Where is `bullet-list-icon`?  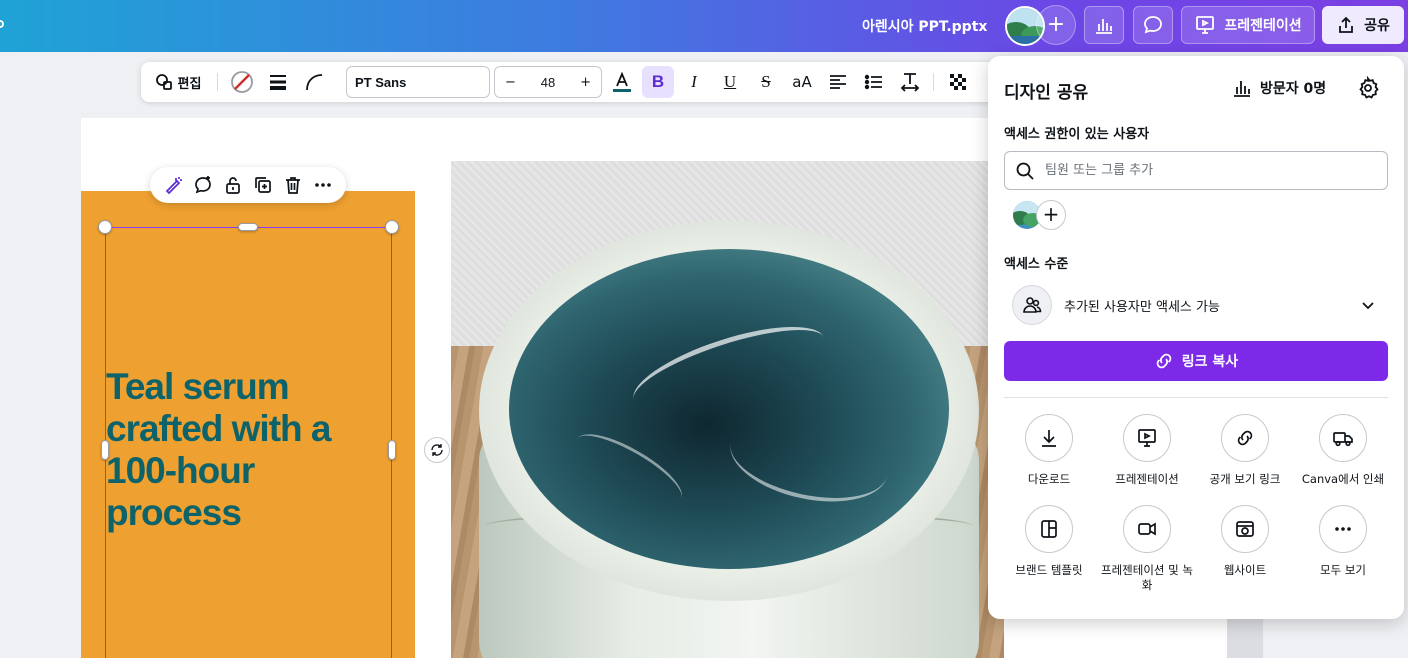
bullet-list-icon is located at coordinates (873, 82).